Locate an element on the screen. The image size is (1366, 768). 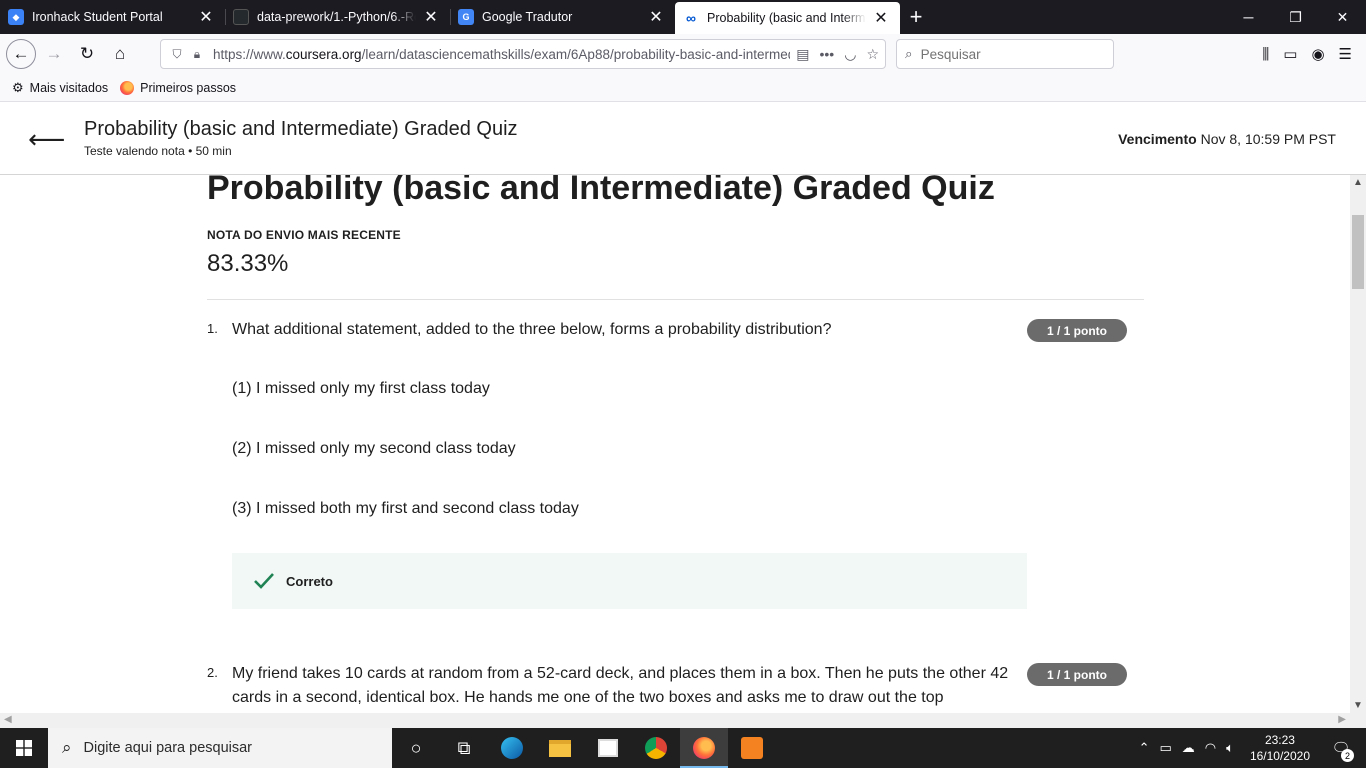
notification-button: 🗨︎ 2 is located at coordinates (1341, 750).